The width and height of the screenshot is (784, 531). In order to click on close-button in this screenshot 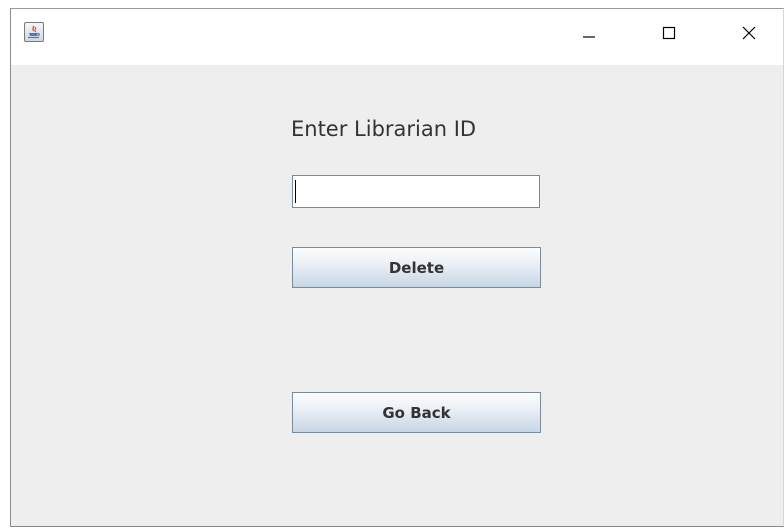, I will do `click(749, 33)`.